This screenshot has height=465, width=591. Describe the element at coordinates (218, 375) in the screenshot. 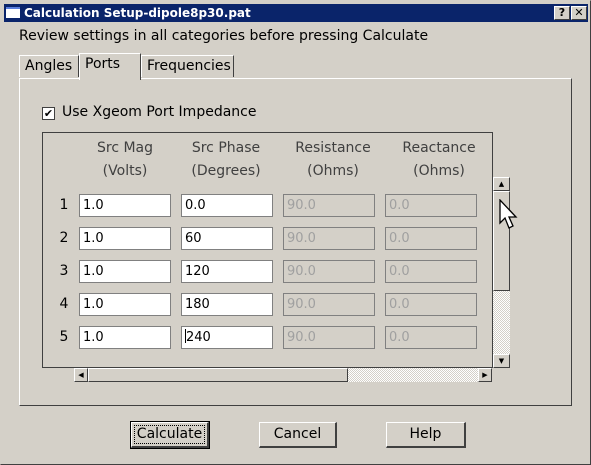

I see `horizontal-scroll-thumb` at that location.